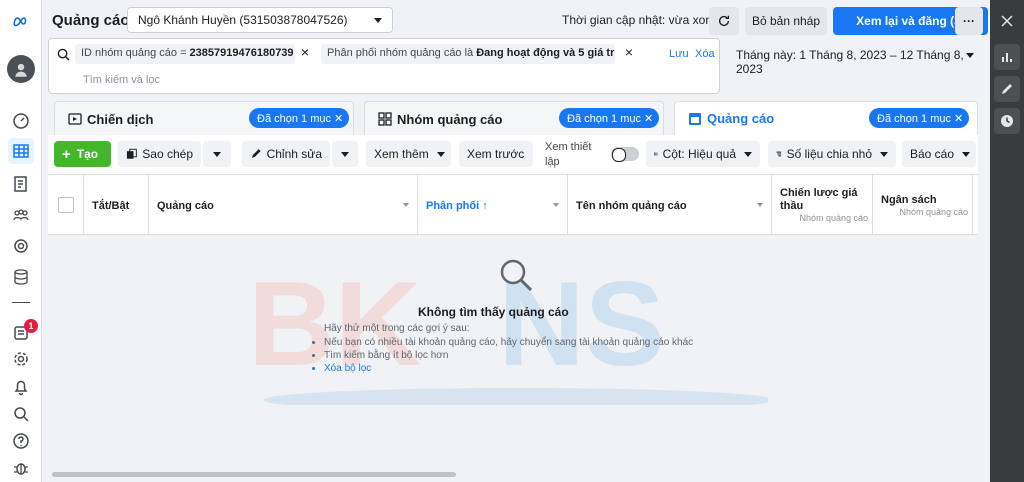  I want to click on bug-report-icon, so click(21, 468).